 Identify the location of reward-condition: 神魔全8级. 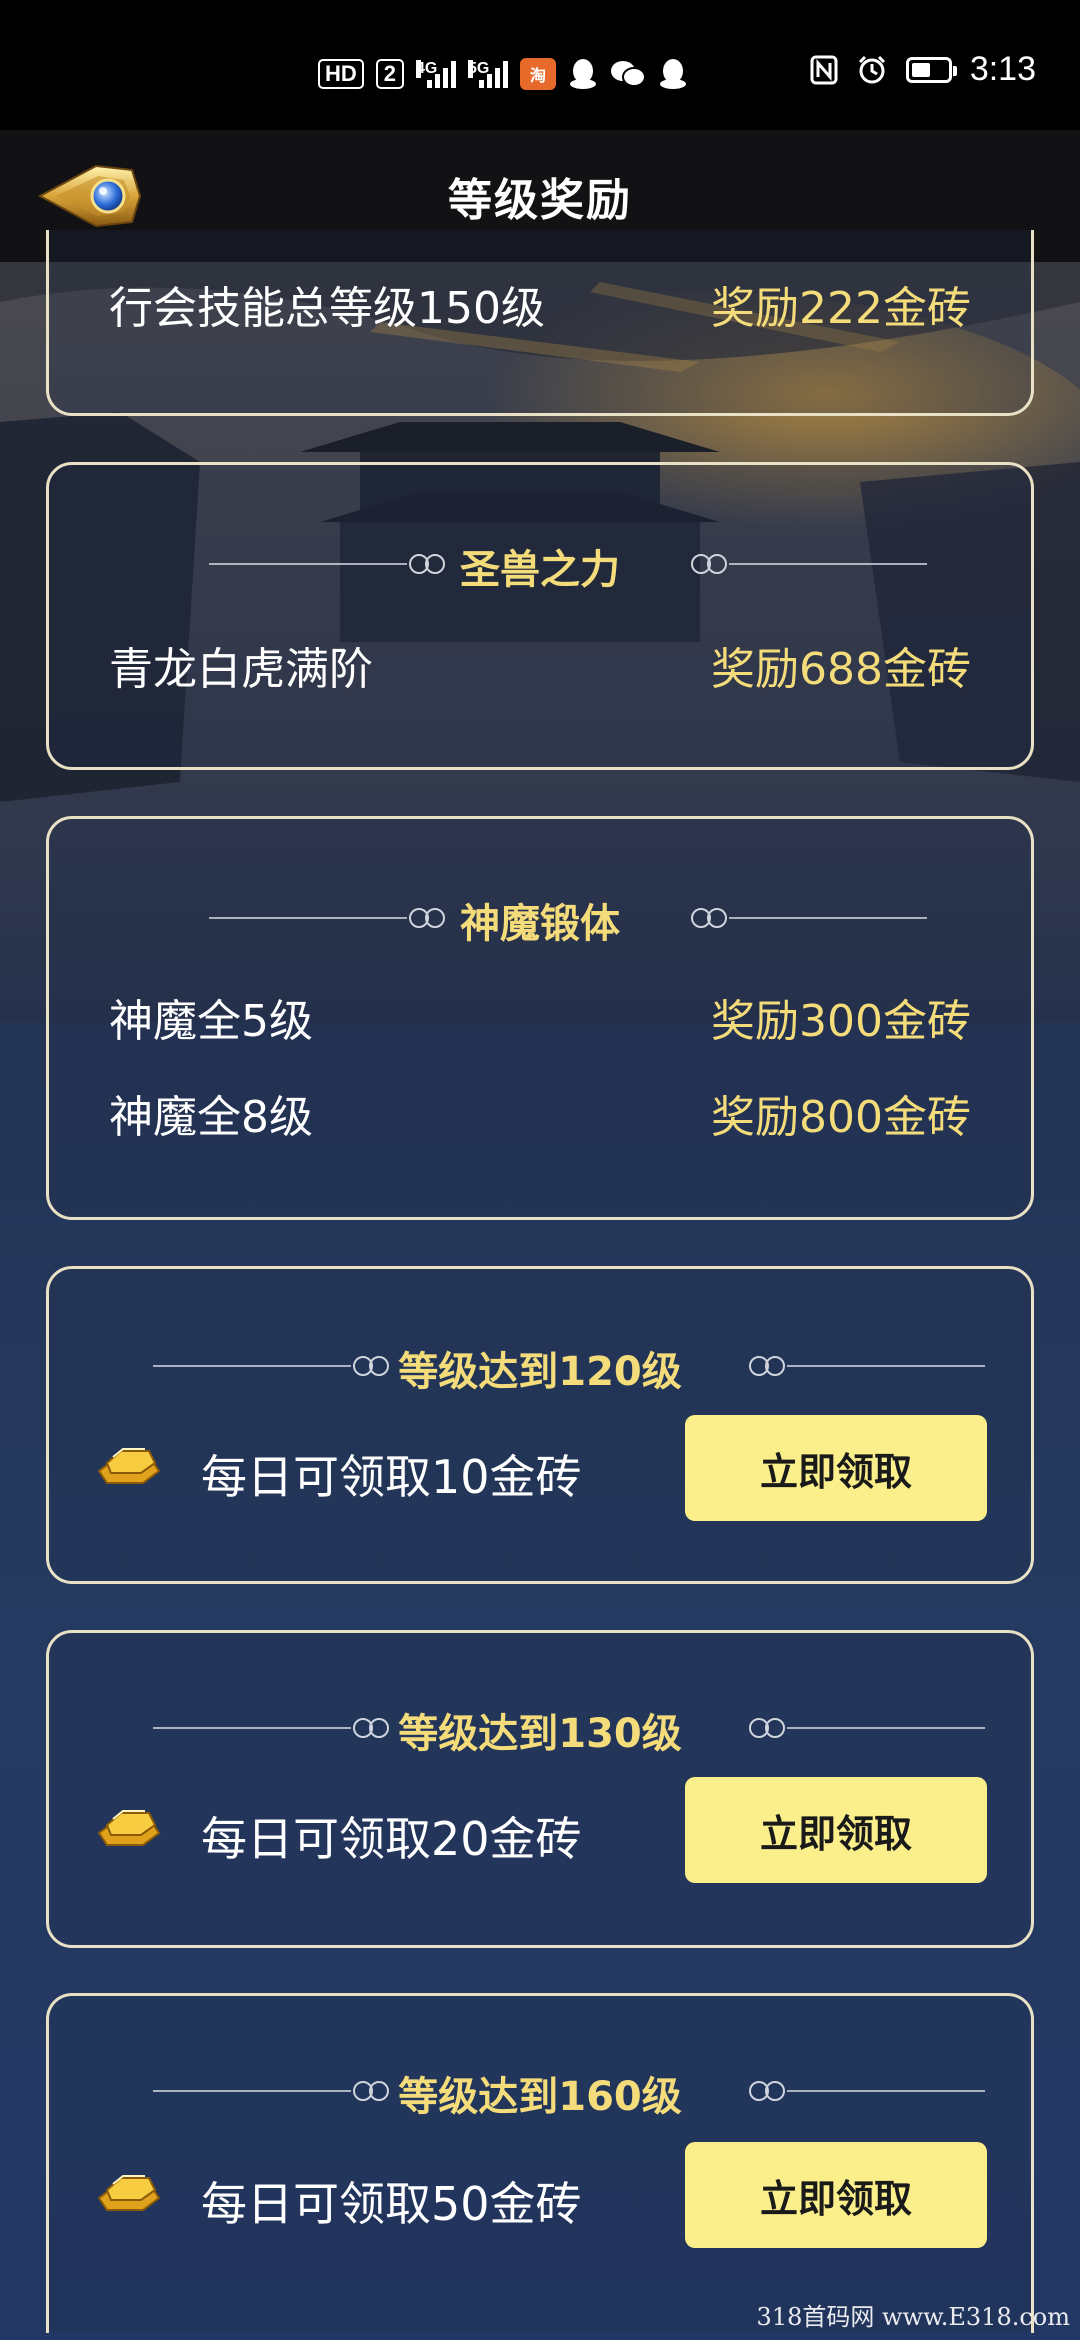
(211, 1117).